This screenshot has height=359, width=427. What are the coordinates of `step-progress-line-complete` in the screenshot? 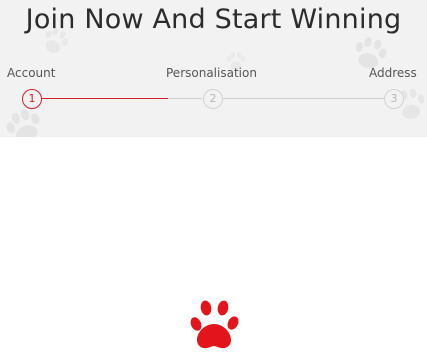 It's located at (105, 98).